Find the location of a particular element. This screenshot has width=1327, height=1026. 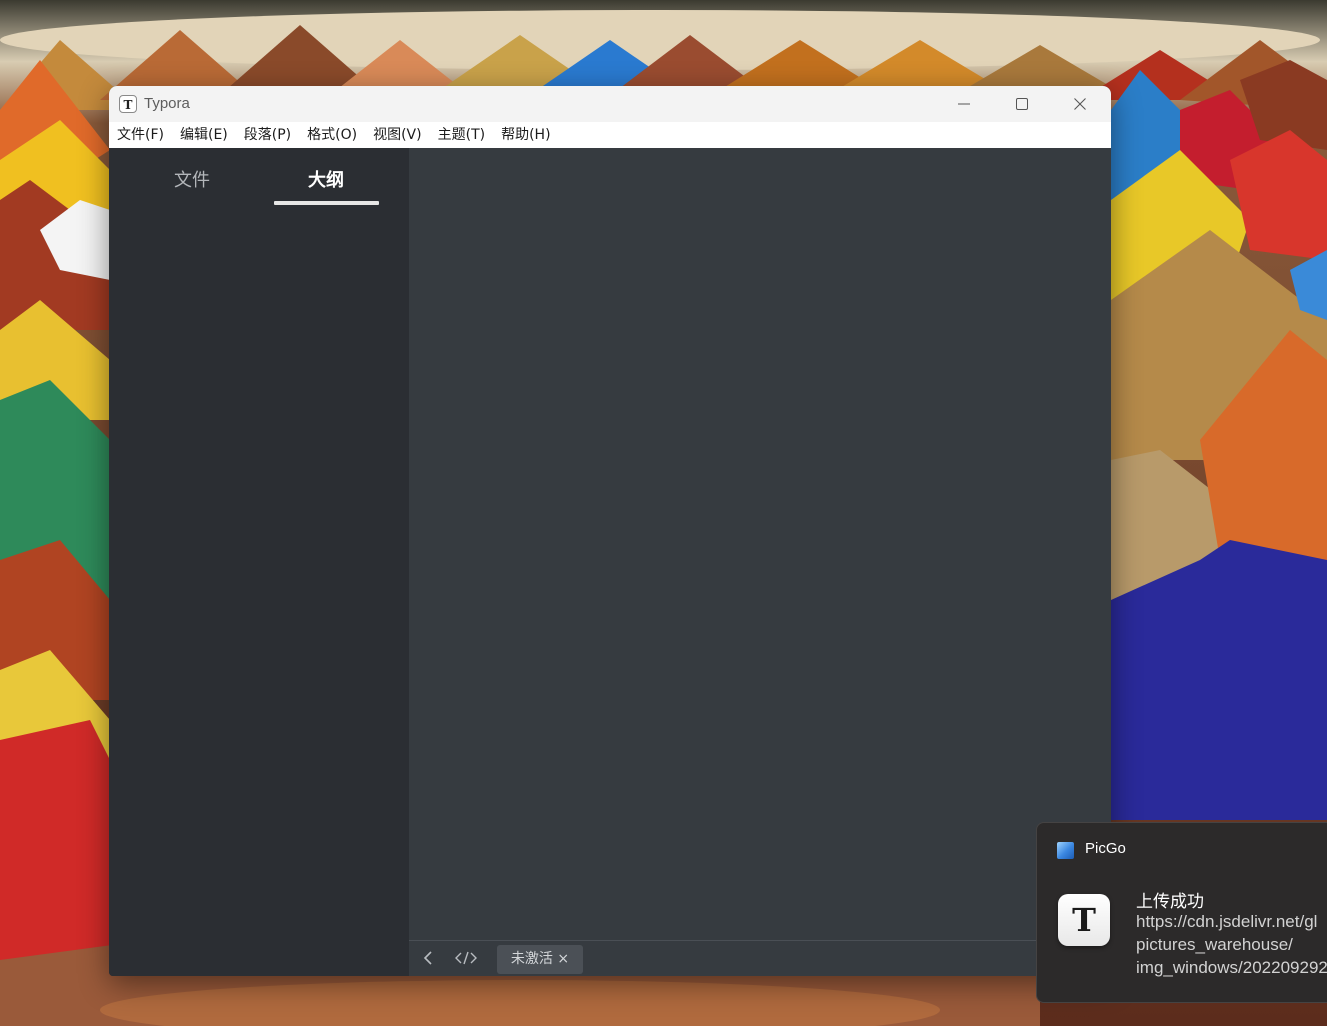

typora-app-icon: T is located at coordinates (128, 104).